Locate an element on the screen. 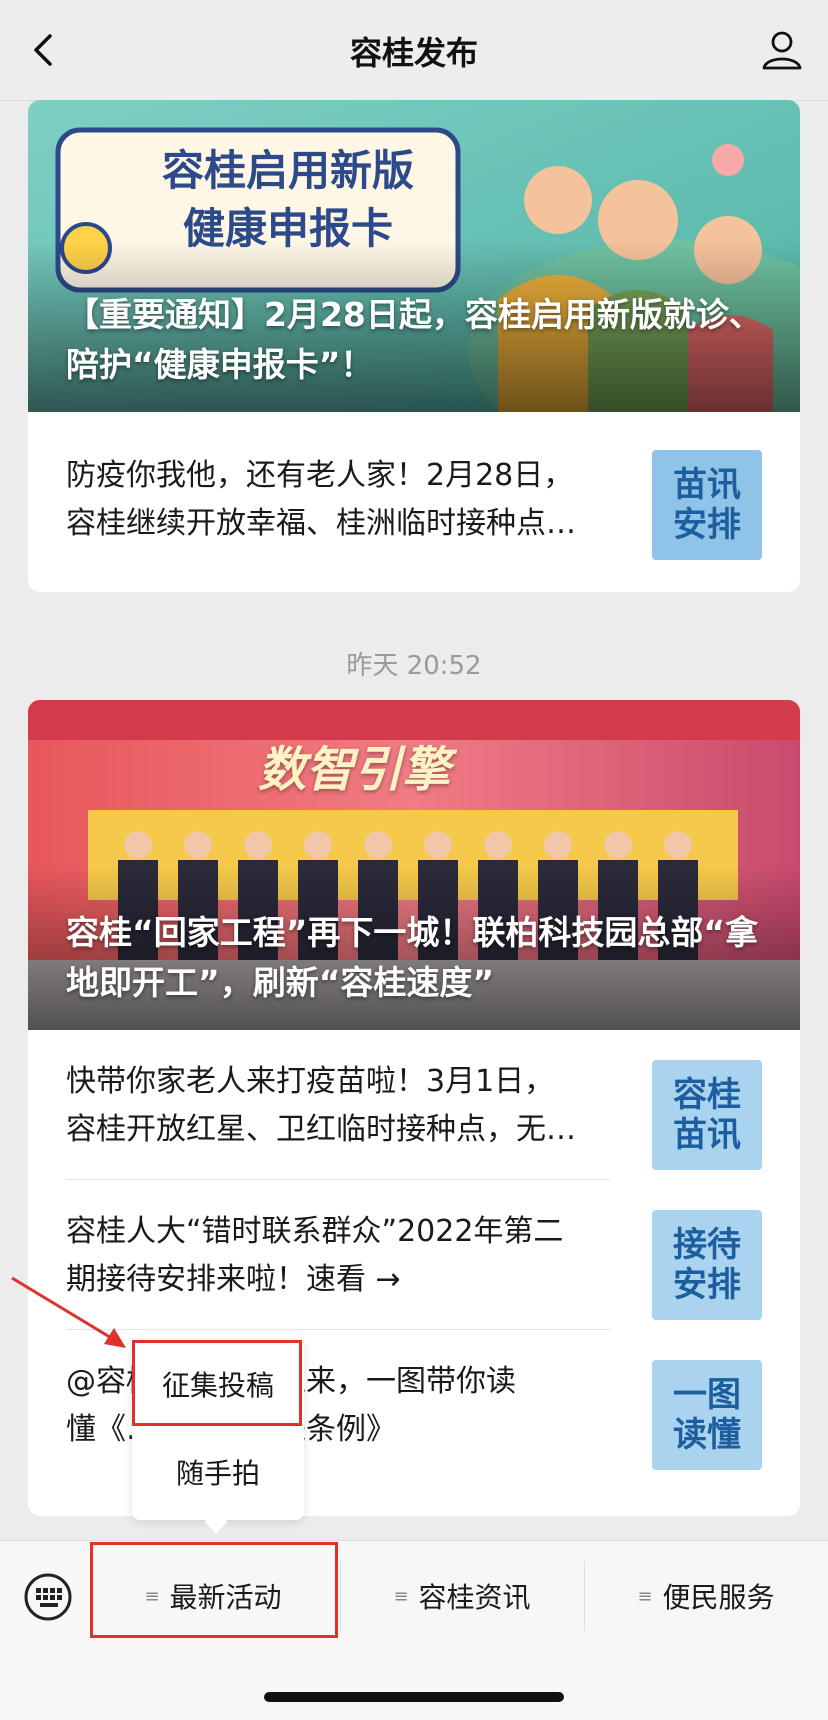  nav-bar: 容桂发布 is located at coordinates (414, 50).